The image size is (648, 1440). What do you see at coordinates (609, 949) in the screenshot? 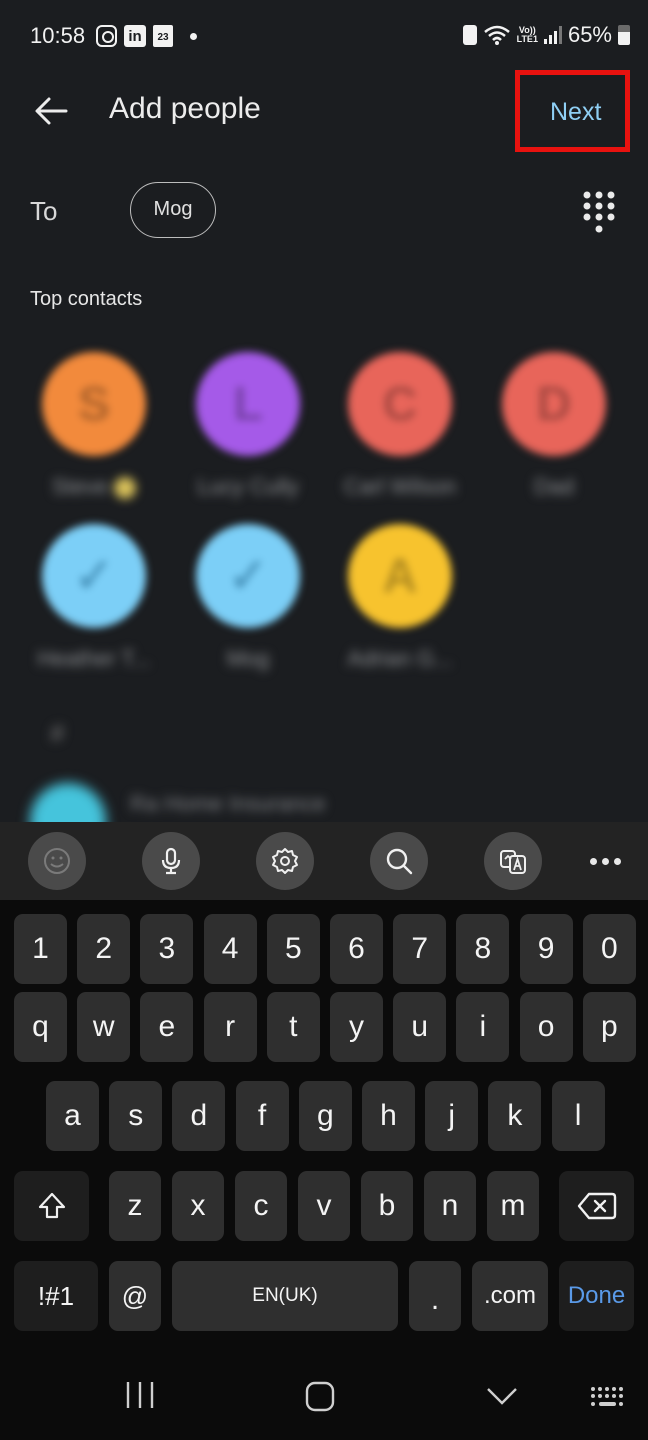
I see `key: 0` at bounding box center [609, 949].